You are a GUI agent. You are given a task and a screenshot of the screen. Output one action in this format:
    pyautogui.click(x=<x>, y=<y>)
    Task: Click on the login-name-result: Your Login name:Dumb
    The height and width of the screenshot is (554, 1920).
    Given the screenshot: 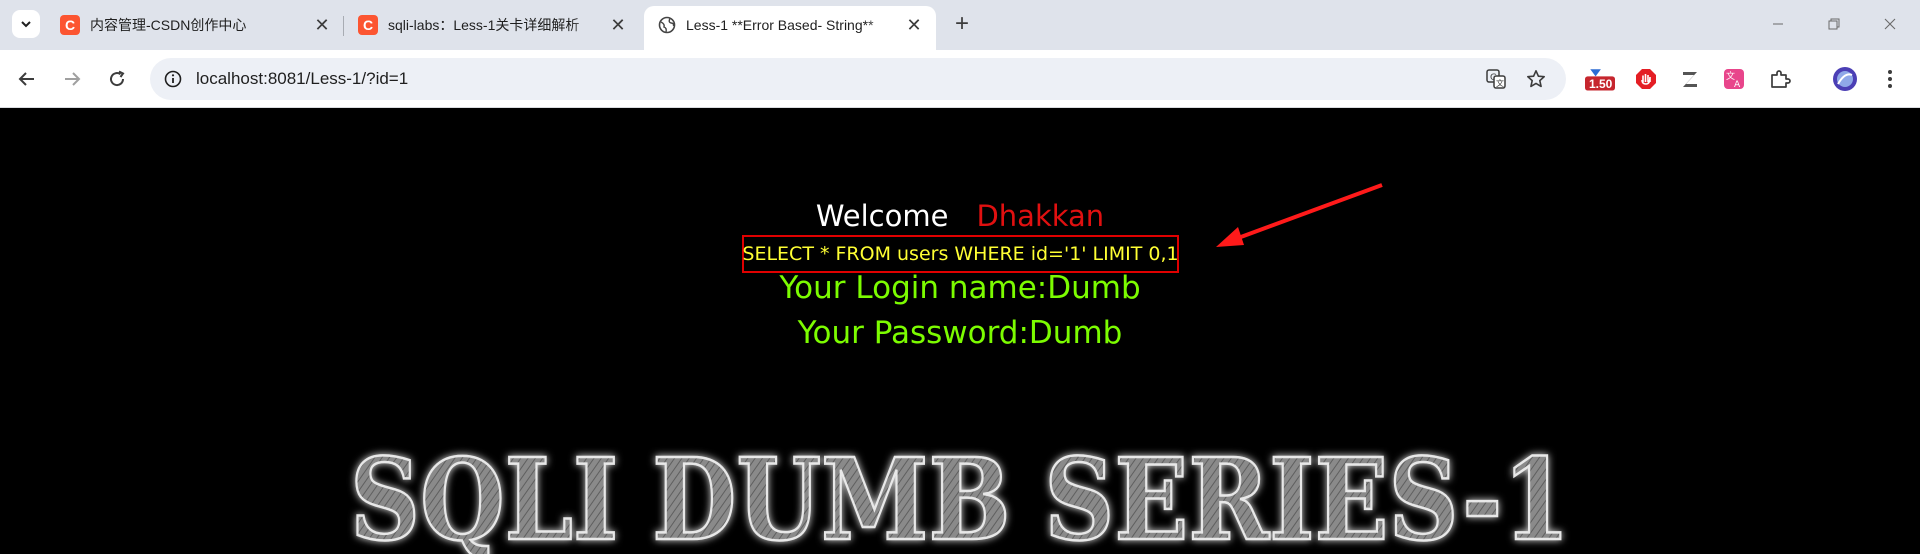 What is the action you would take?
    pyautogui.click(x=960, y=288)
    